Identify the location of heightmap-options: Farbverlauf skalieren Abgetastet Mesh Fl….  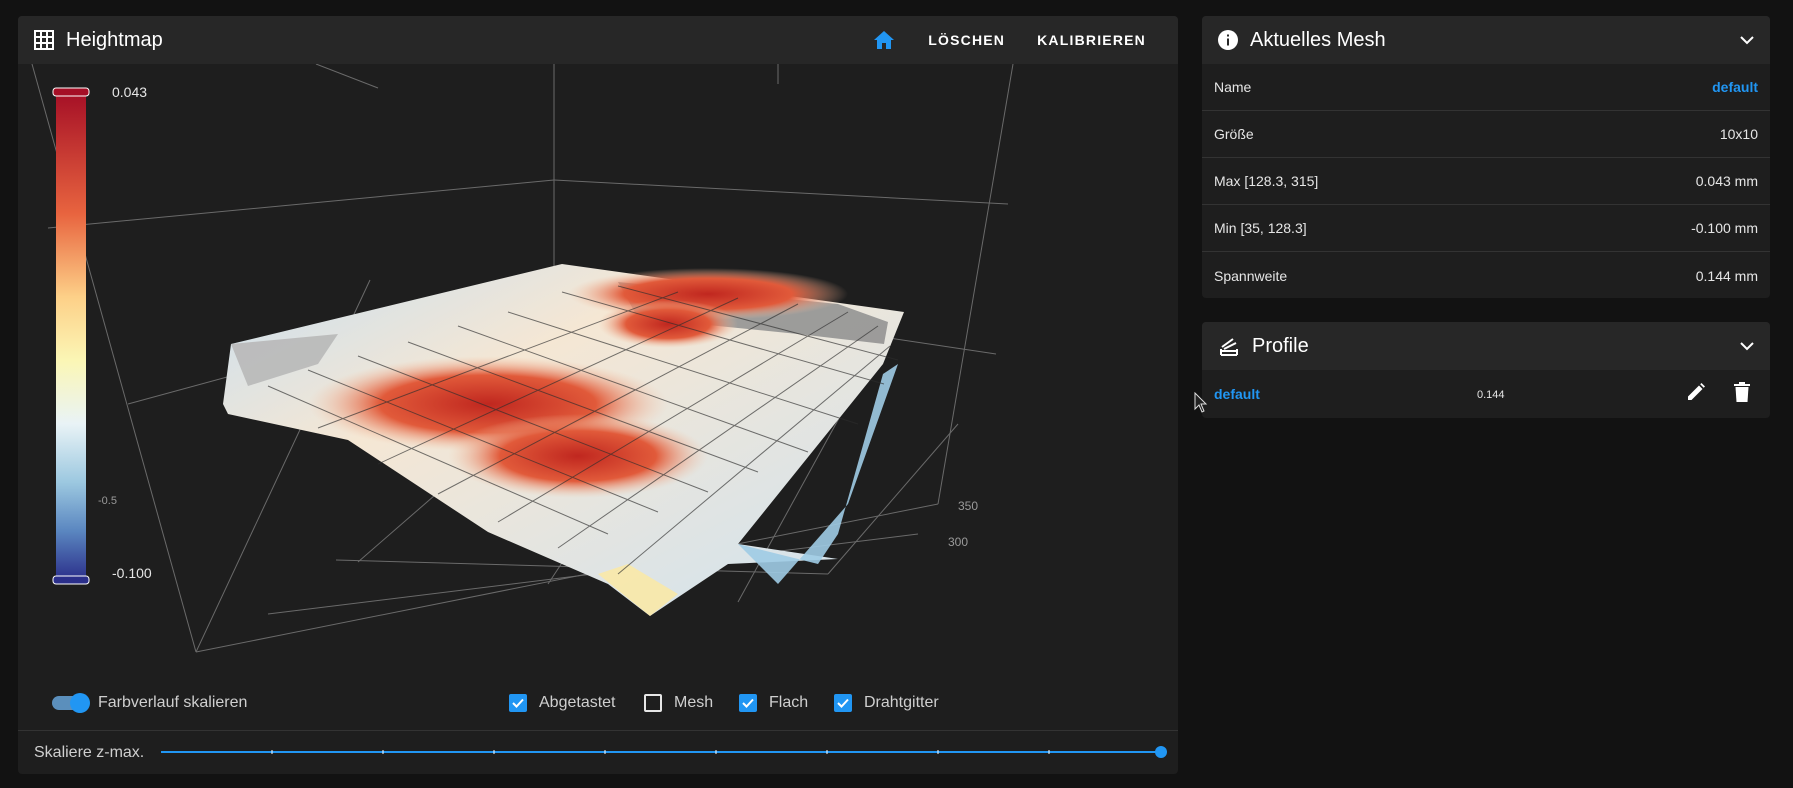
(598, 704).